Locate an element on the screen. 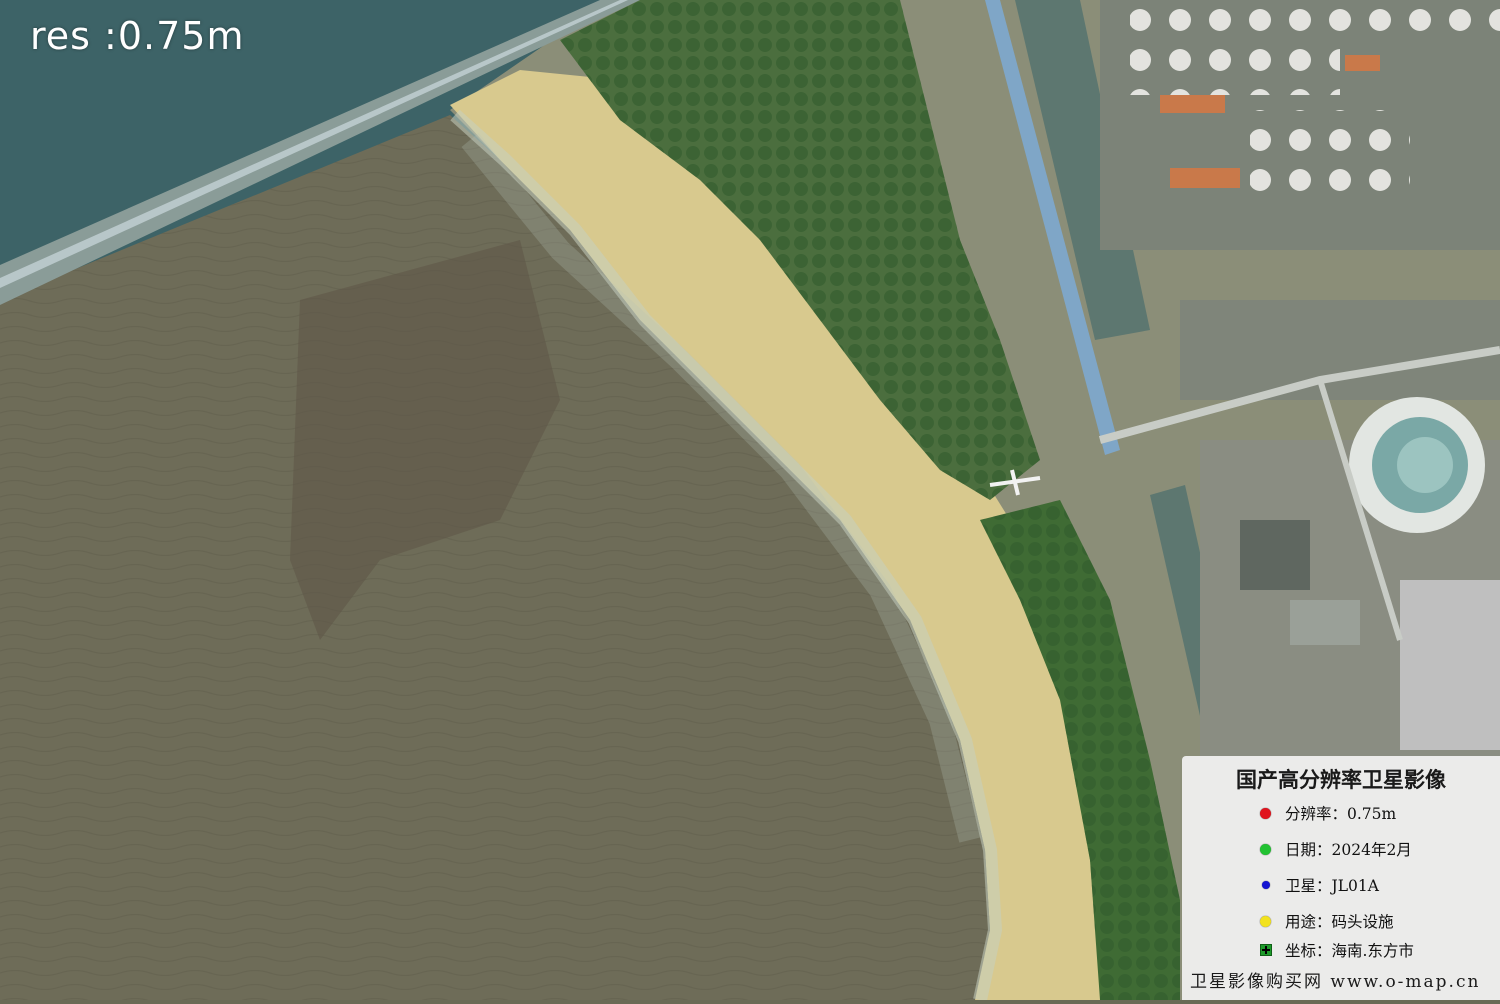 The width and height of the screenshot is (1500, 1004). legend-item-coordinates: 坐标：海南.东方市 is located at coordinates (1337, 950).